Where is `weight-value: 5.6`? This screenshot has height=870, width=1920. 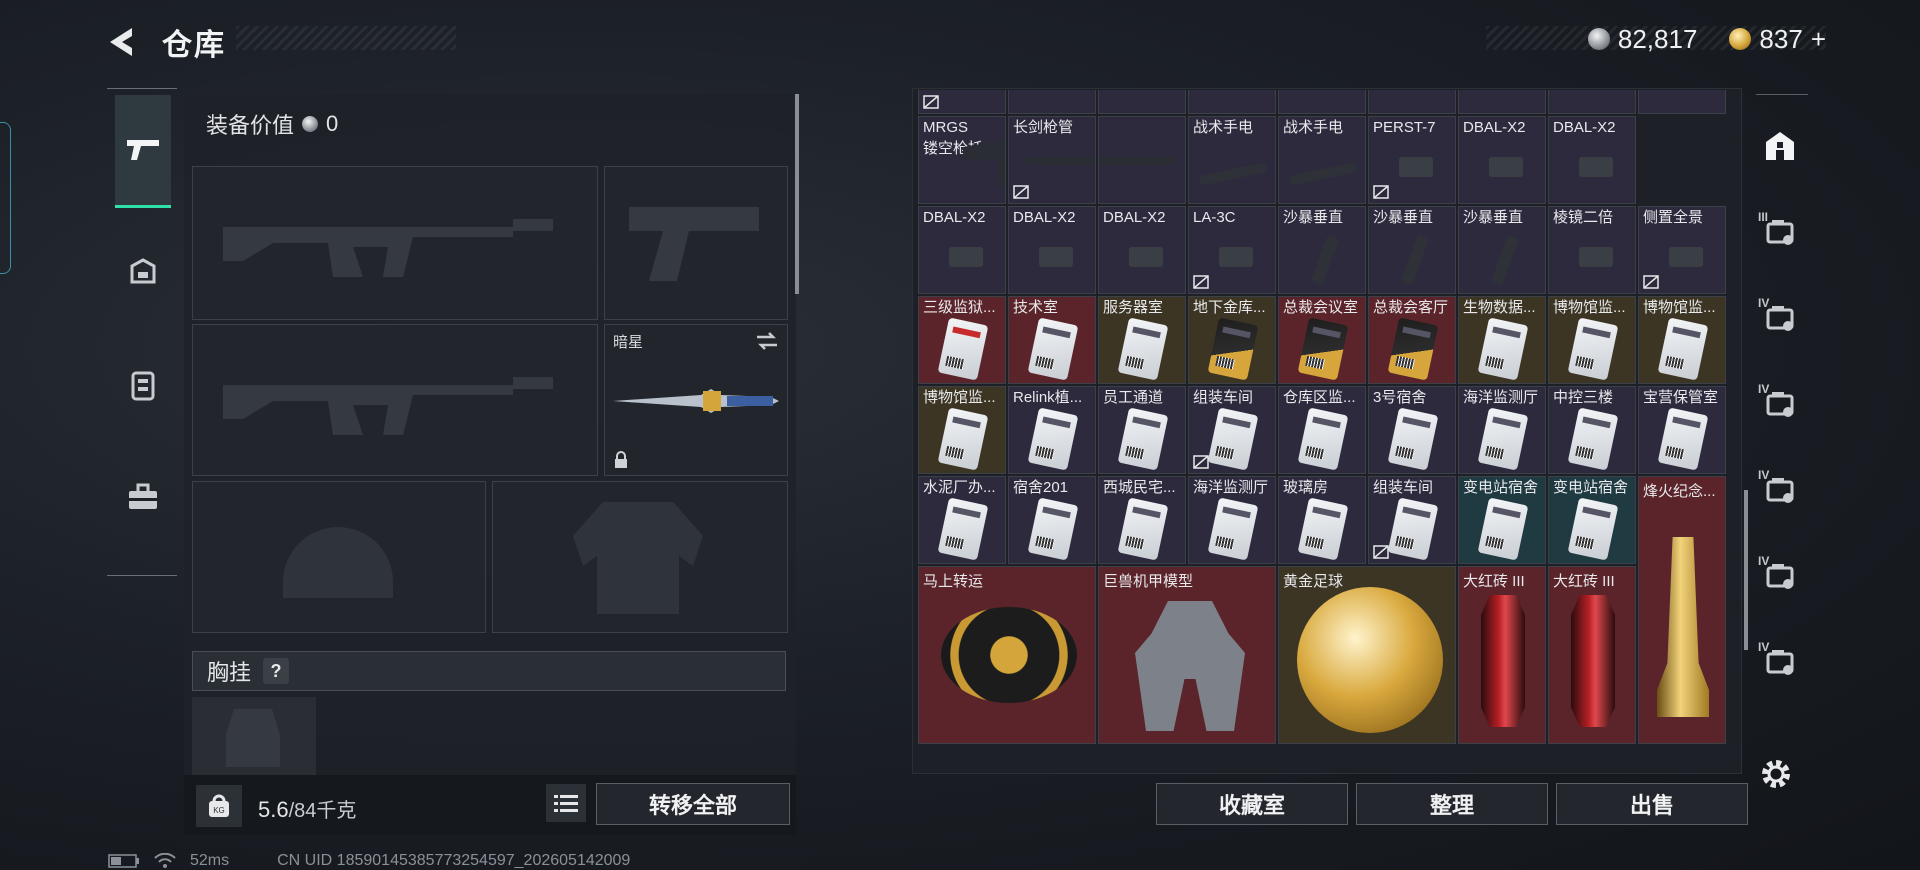
weight-value: 5.6 is located at coordinates (273, 809).